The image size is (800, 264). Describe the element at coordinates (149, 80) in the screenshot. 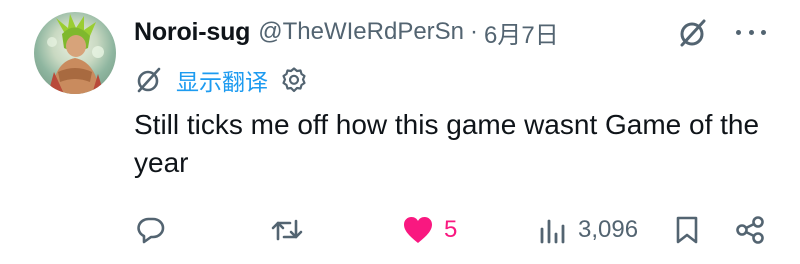

I see `grok-translate-icon` at that location.